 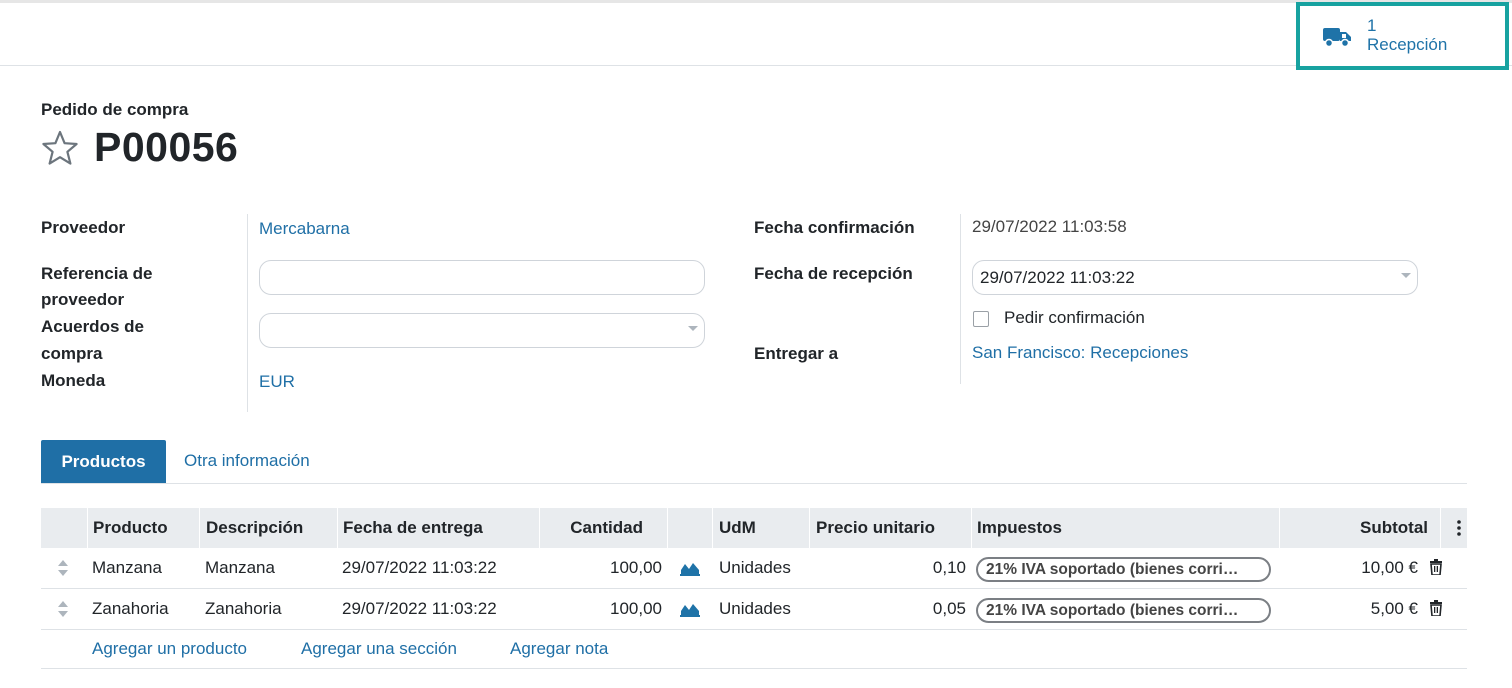 I want to click on receipt-smart-button-text: 1 Recepción, so click(x=1407, y=35).